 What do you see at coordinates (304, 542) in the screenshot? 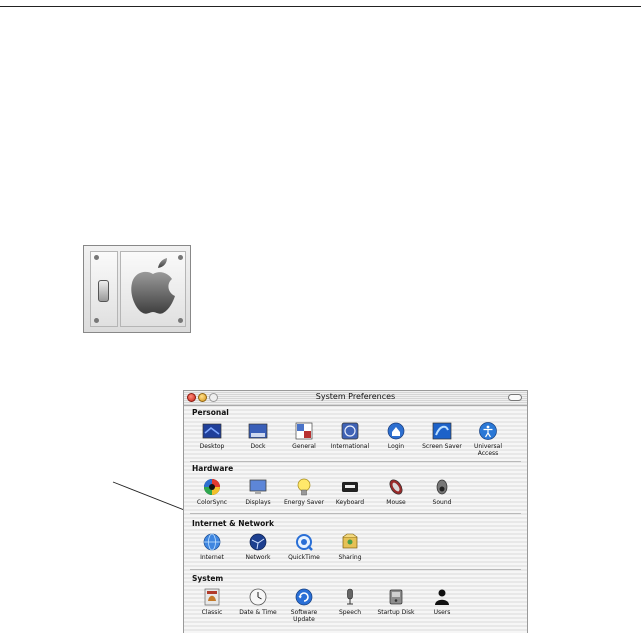
I see `quicktime-icon` at bounding box center [304, 542].